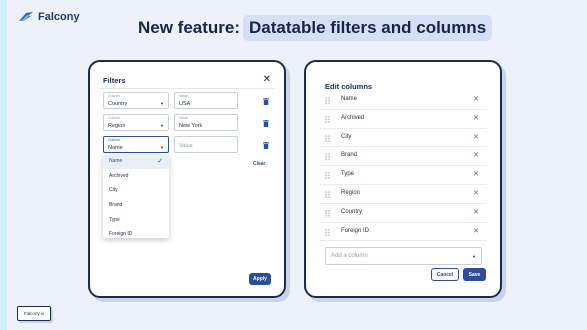  What do you see at coordinates (349, 256) in the screenshot?
I see `add-column-placeholder: Add a column` at bounding box center [349, 256].